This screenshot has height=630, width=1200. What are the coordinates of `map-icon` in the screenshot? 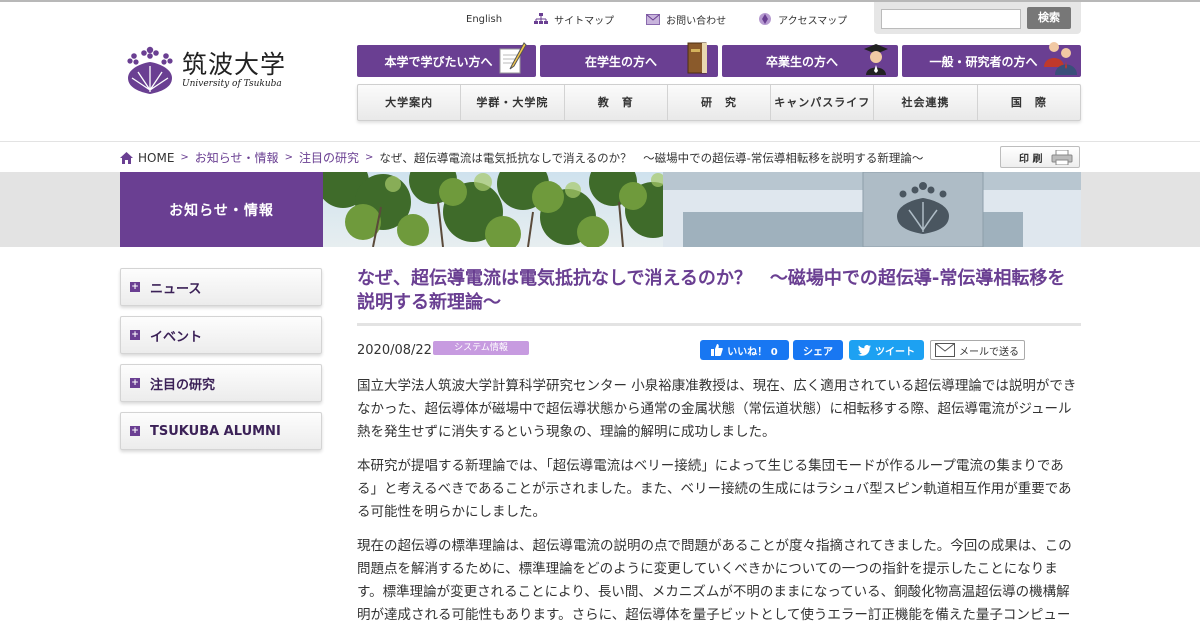 It's located at (765, 19).